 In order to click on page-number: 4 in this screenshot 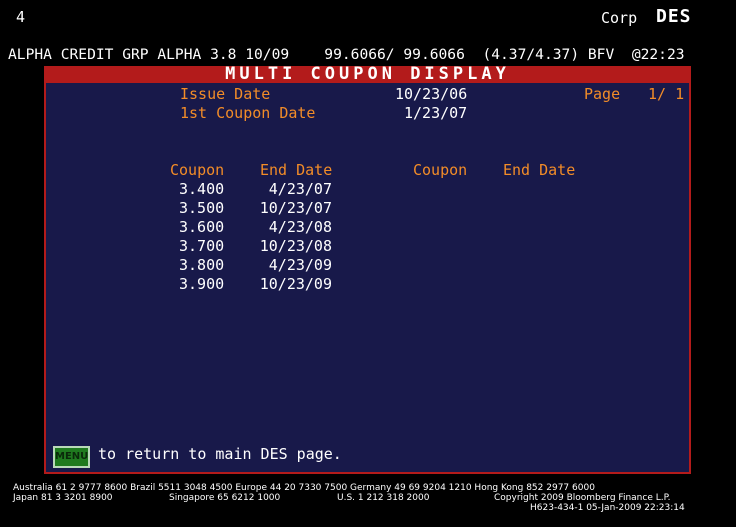, I will do `click(21, 17)`.